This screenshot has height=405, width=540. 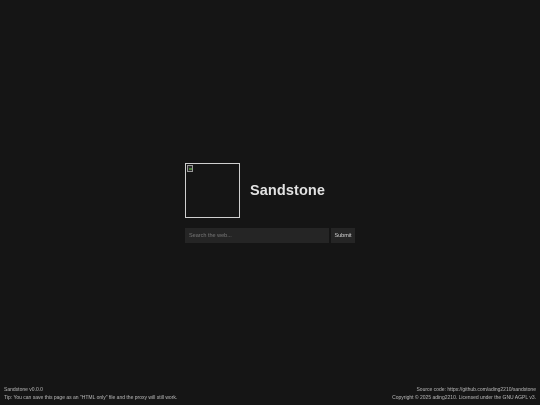 I want to click on search-form: Submit, so click(x=270, y=235).